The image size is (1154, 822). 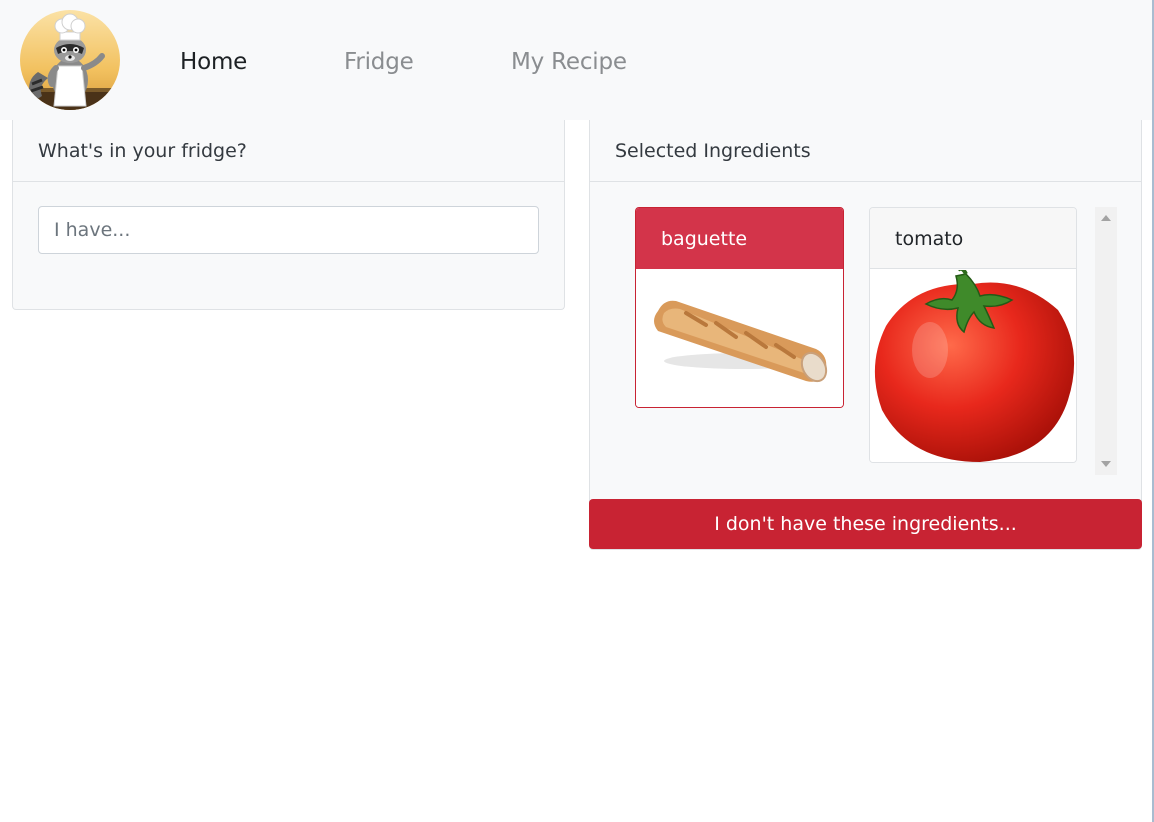 What do you see at coordinates (973, 238) in the screenshot?
I see `ingredient-header: tomato` at bounding box center [973, 238].